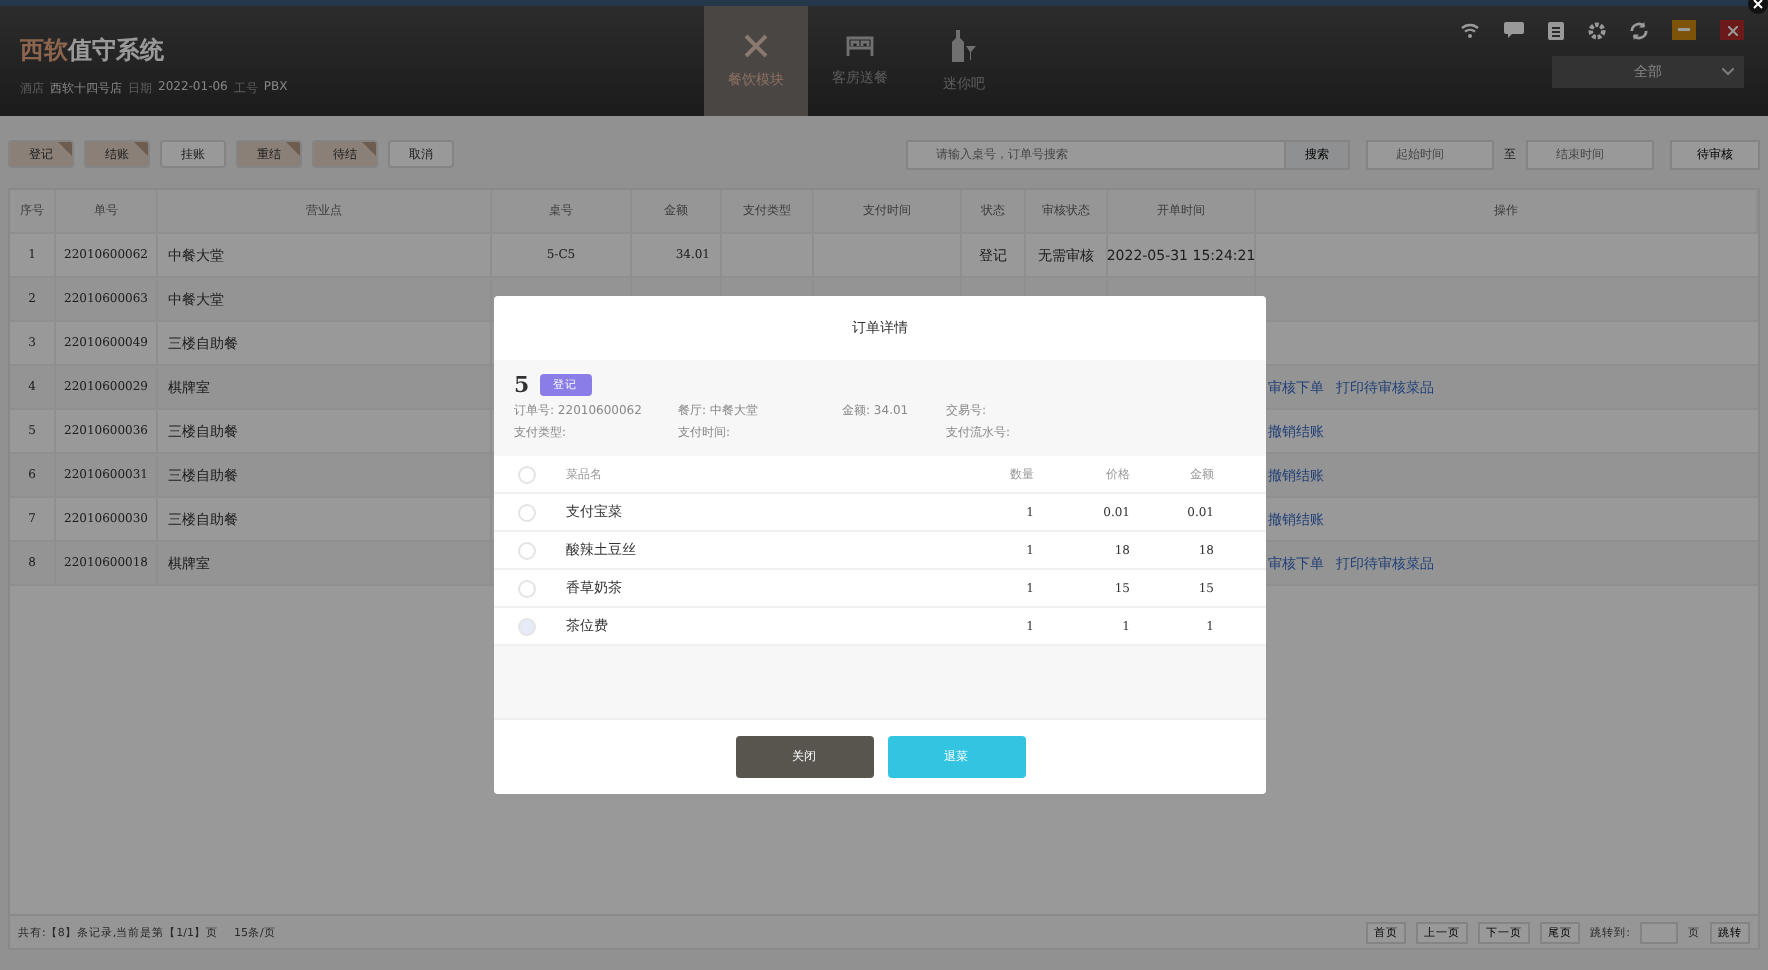  I want to click on chevron-down-icon, so click(1728, 72).